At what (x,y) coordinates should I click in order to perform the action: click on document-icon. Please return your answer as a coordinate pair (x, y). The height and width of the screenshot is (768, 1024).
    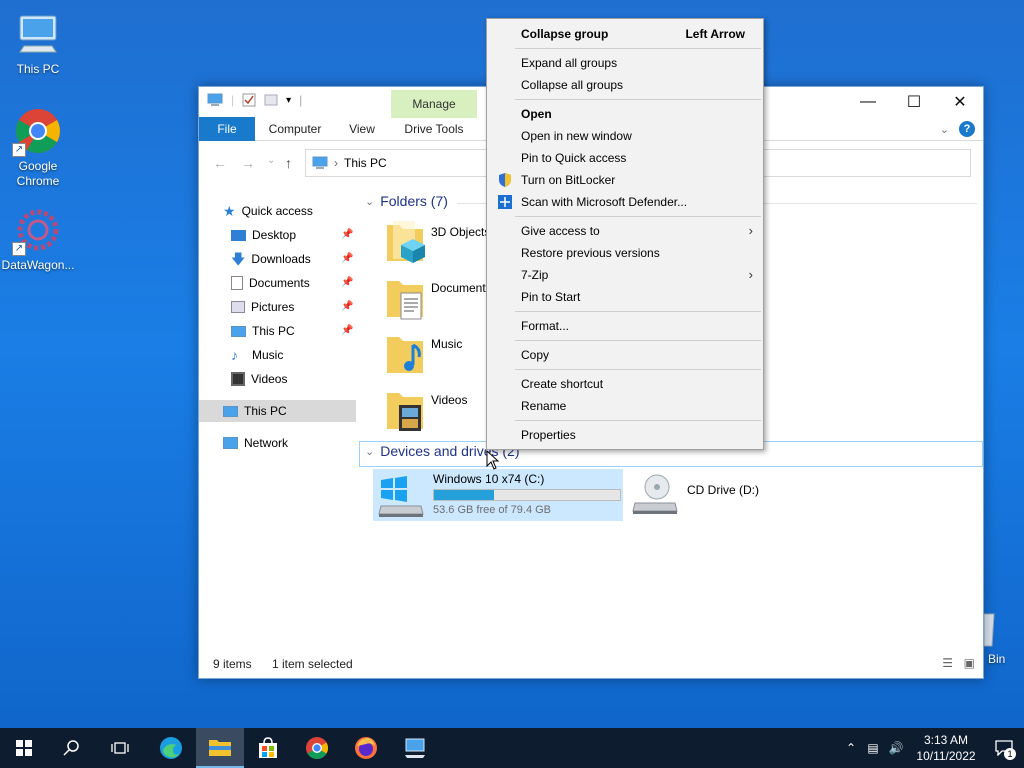
    Looking at the image, I should click on (237, 283).